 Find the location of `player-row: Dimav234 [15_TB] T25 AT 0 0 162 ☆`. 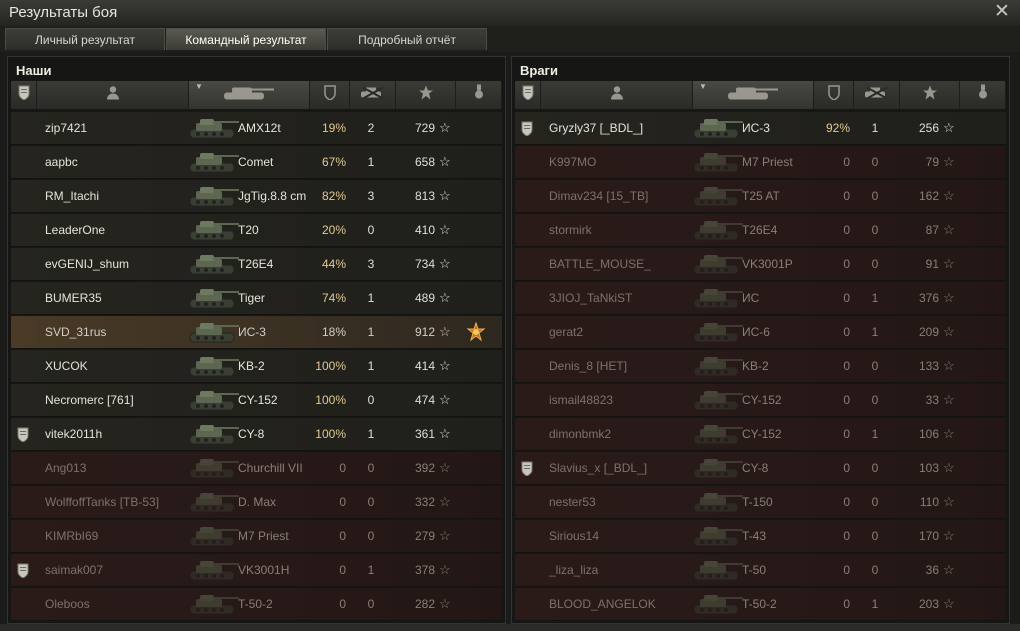

player-row: Dimav234 [15_TB] T25 AT 0 0 162 ☆ is located at coordinates (760, 196).